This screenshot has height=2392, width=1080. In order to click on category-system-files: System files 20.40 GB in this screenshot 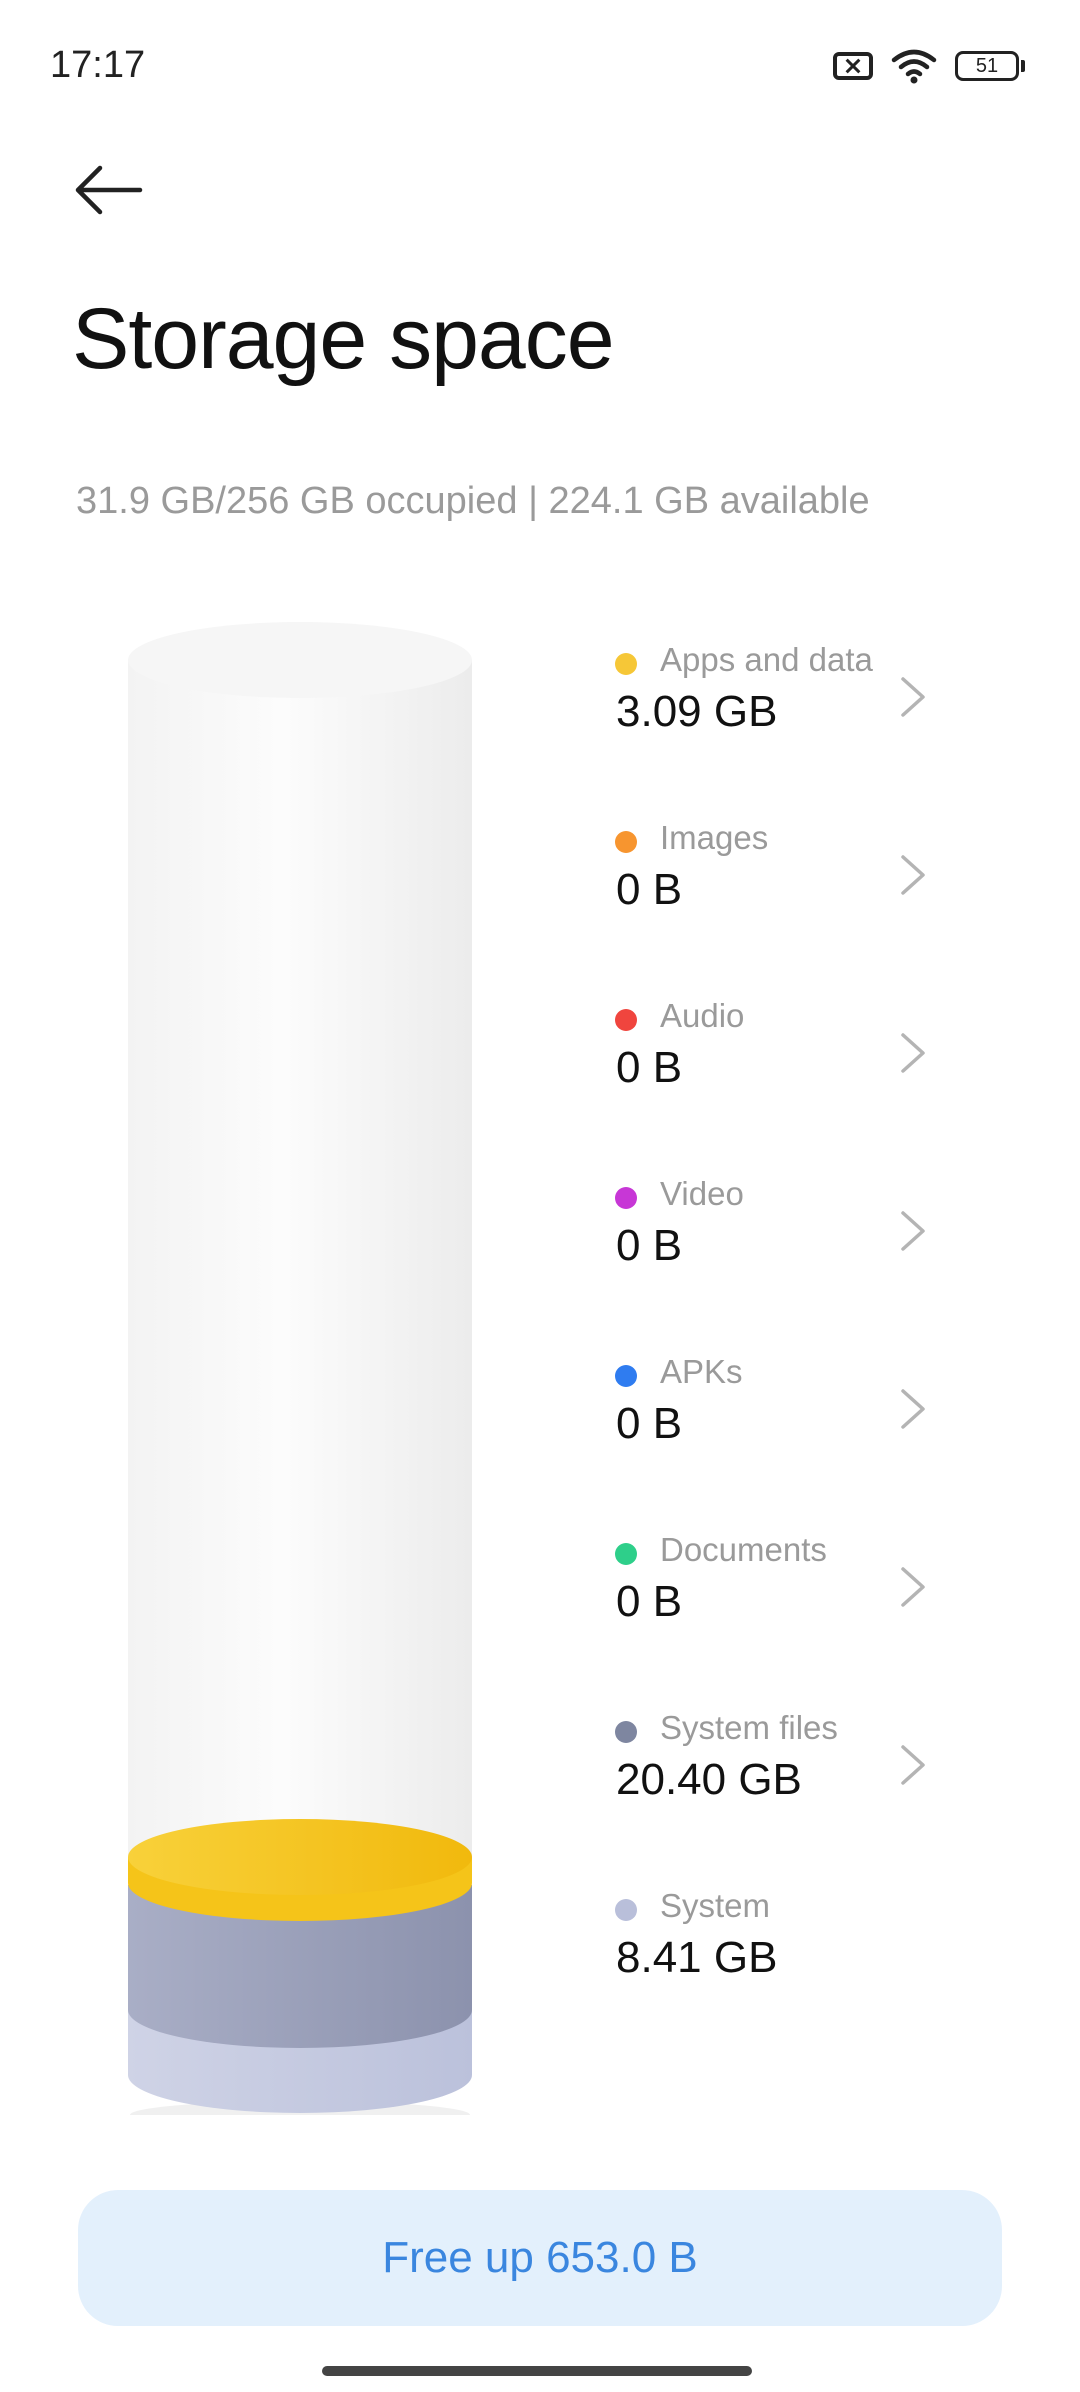, I will do `click(777, 1792)`.